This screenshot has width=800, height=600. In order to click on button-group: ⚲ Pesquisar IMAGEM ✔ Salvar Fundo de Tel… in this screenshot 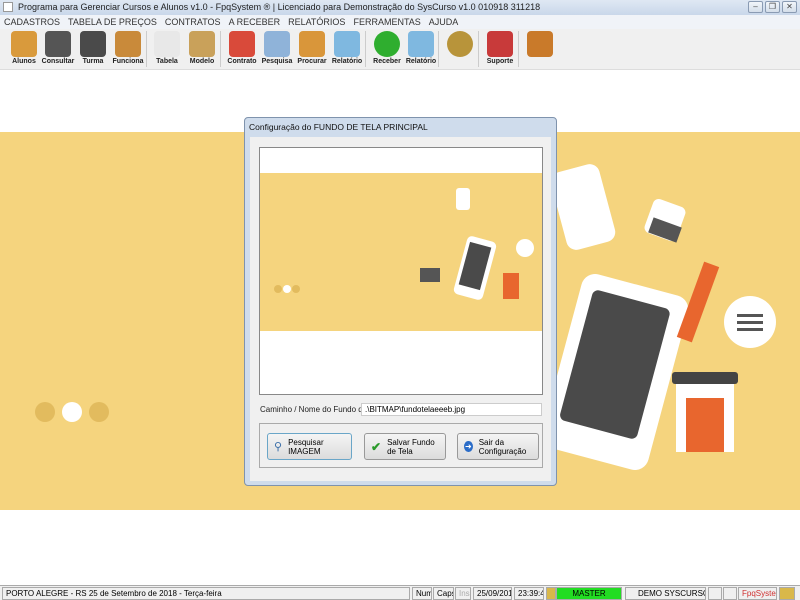, I will do `click(401, 445)`.